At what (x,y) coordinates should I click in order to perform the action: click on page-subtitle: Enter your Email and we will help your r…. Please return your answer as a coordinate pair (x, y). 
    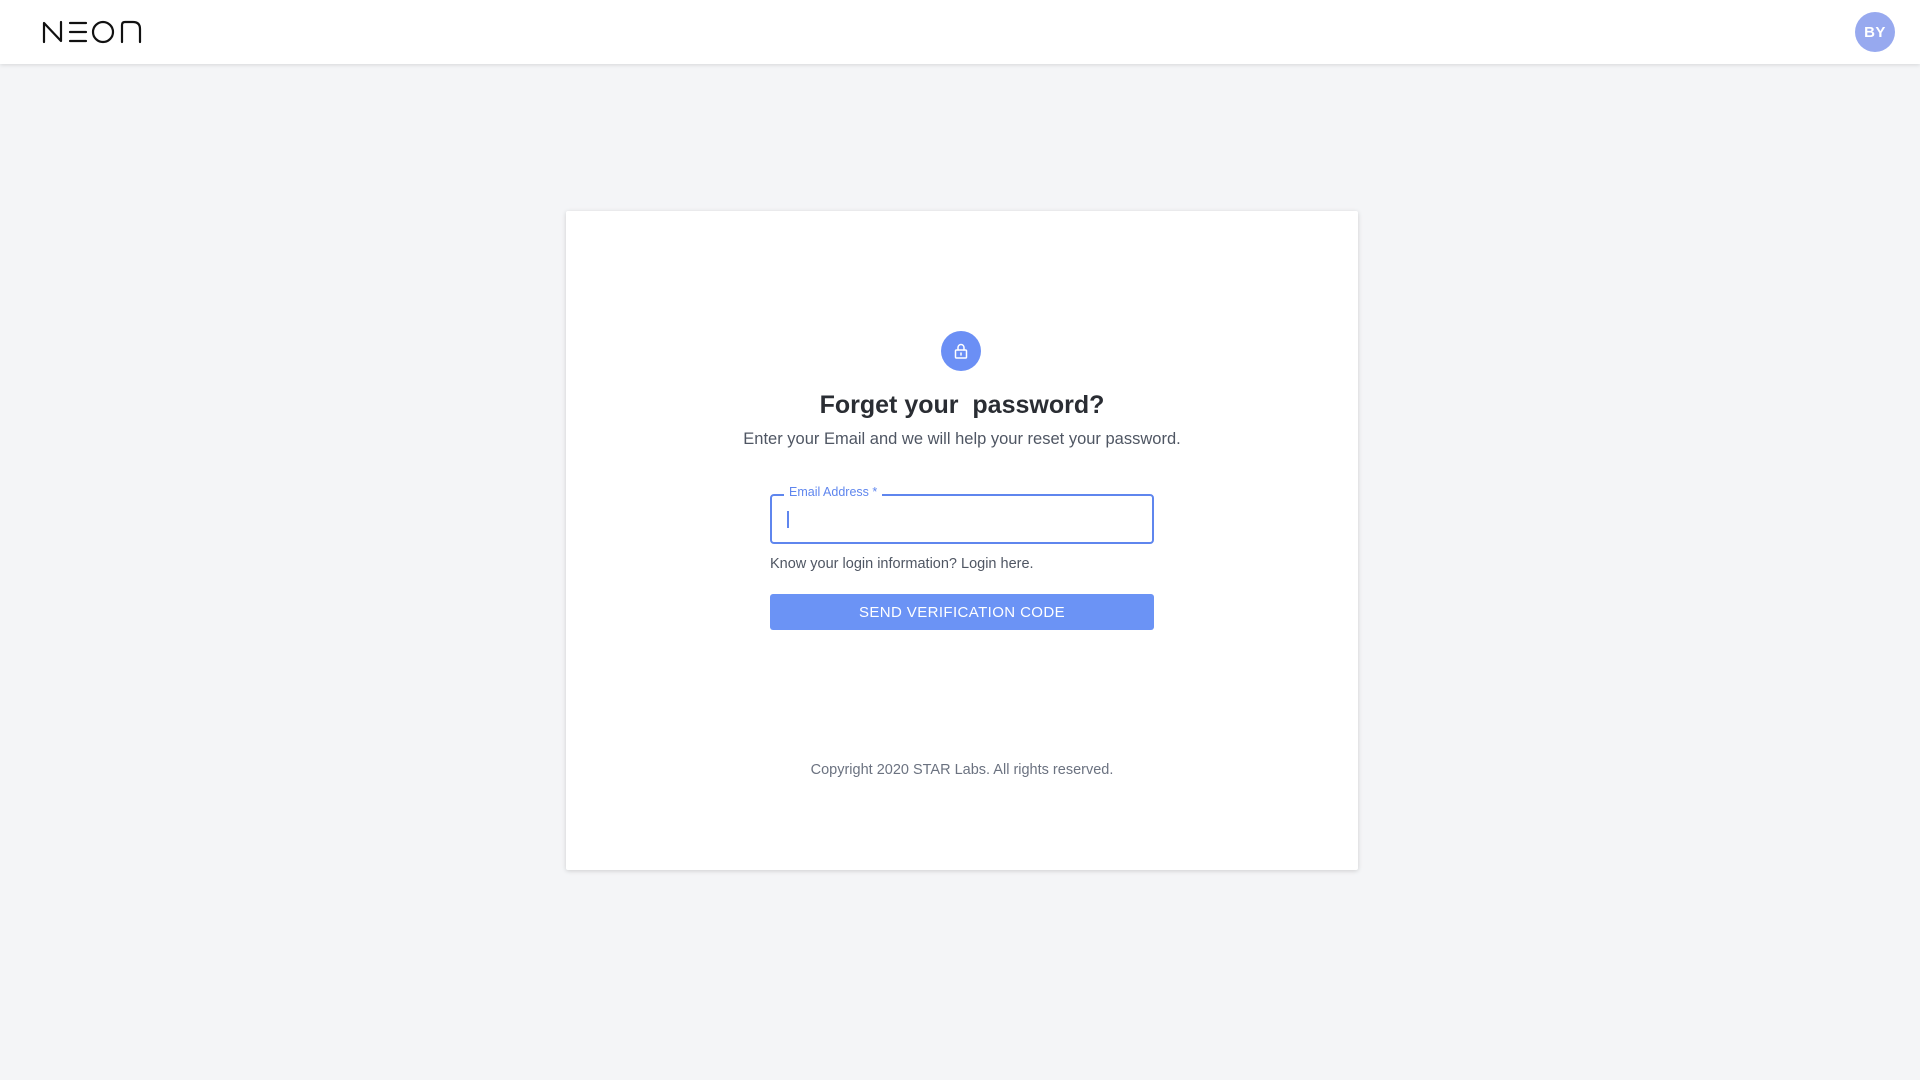
    Looking at the image, I should click on (962, 439).